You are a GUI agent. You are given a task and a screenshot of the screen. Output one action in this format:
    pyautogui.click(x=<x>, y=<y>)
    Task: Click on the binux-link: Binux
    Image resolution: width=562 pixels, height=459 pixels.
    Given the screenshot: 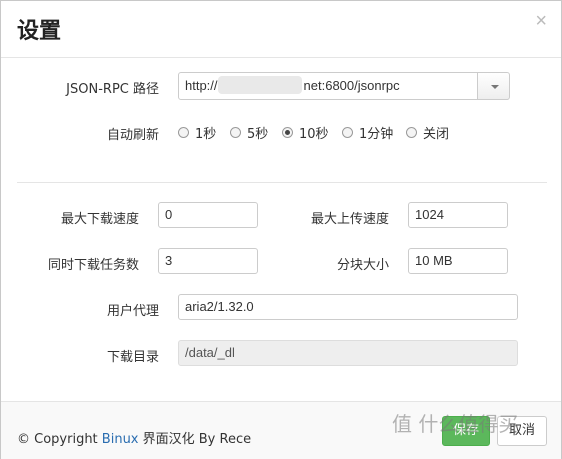 What is the action you would take?
    pyautogui.click(x=120, y=439)
    